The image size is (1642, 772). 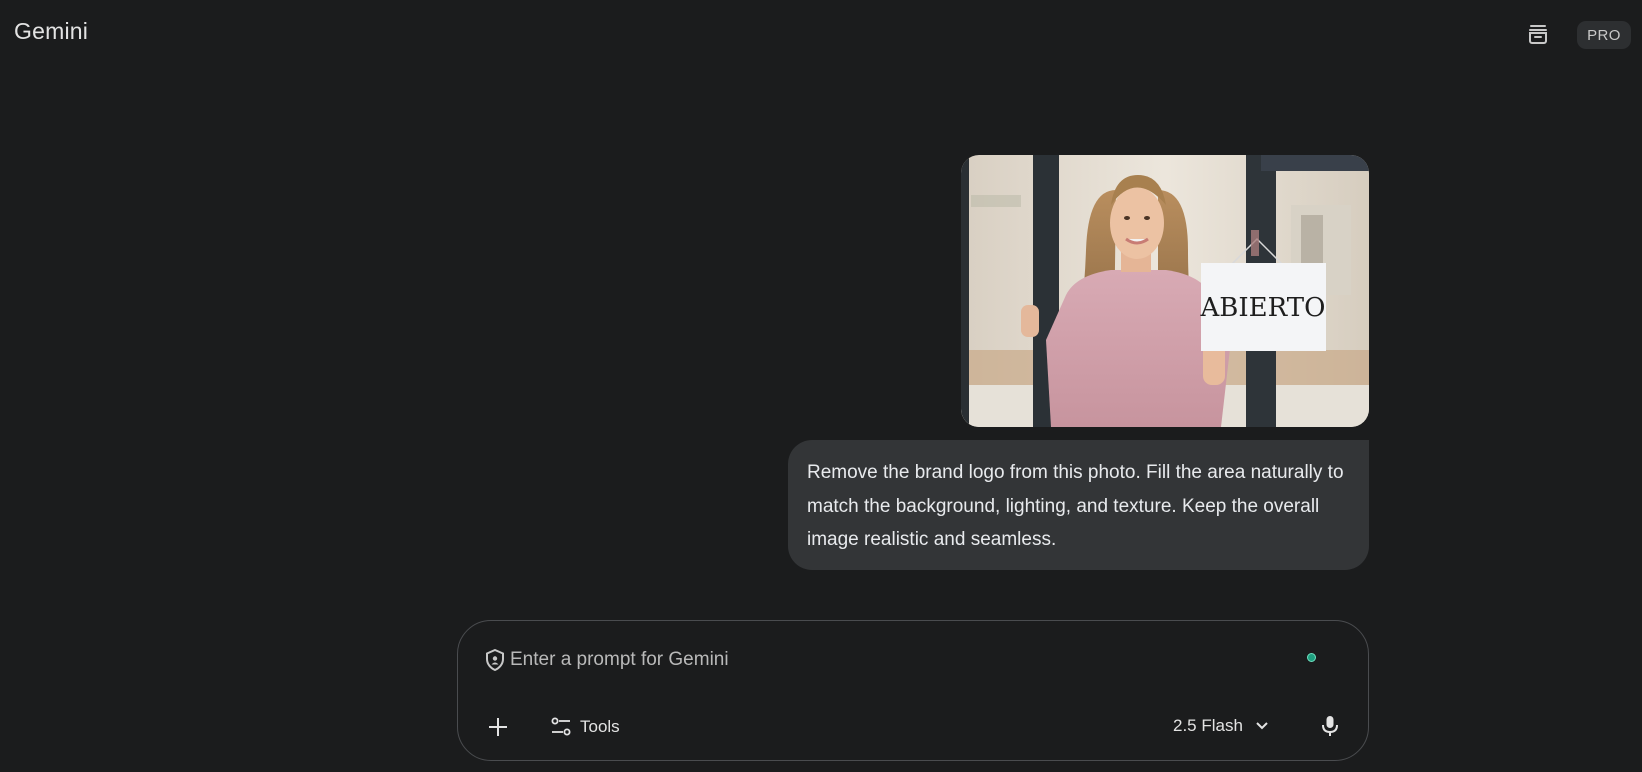 What do you see at coordinates (1538, 34) in the screenshot?
I see `chat-history-icon` at bounding box center [1538, 34].